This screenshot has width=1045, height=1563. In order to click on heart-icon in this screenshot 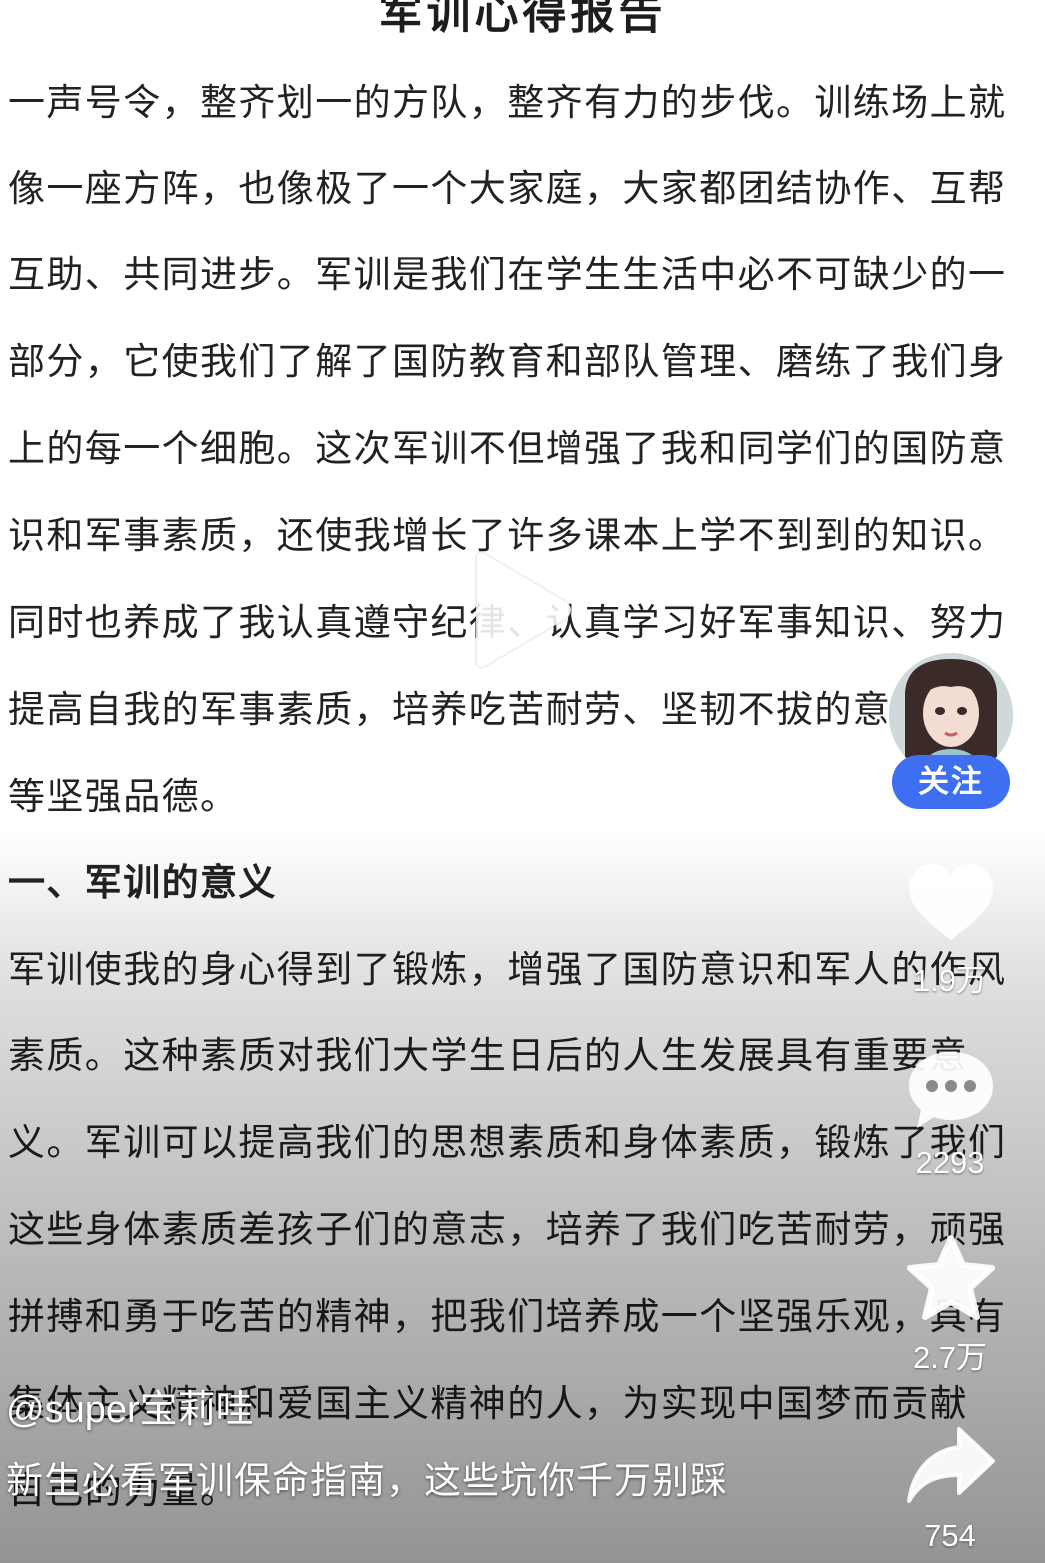, I will do `click(951, 902)`.